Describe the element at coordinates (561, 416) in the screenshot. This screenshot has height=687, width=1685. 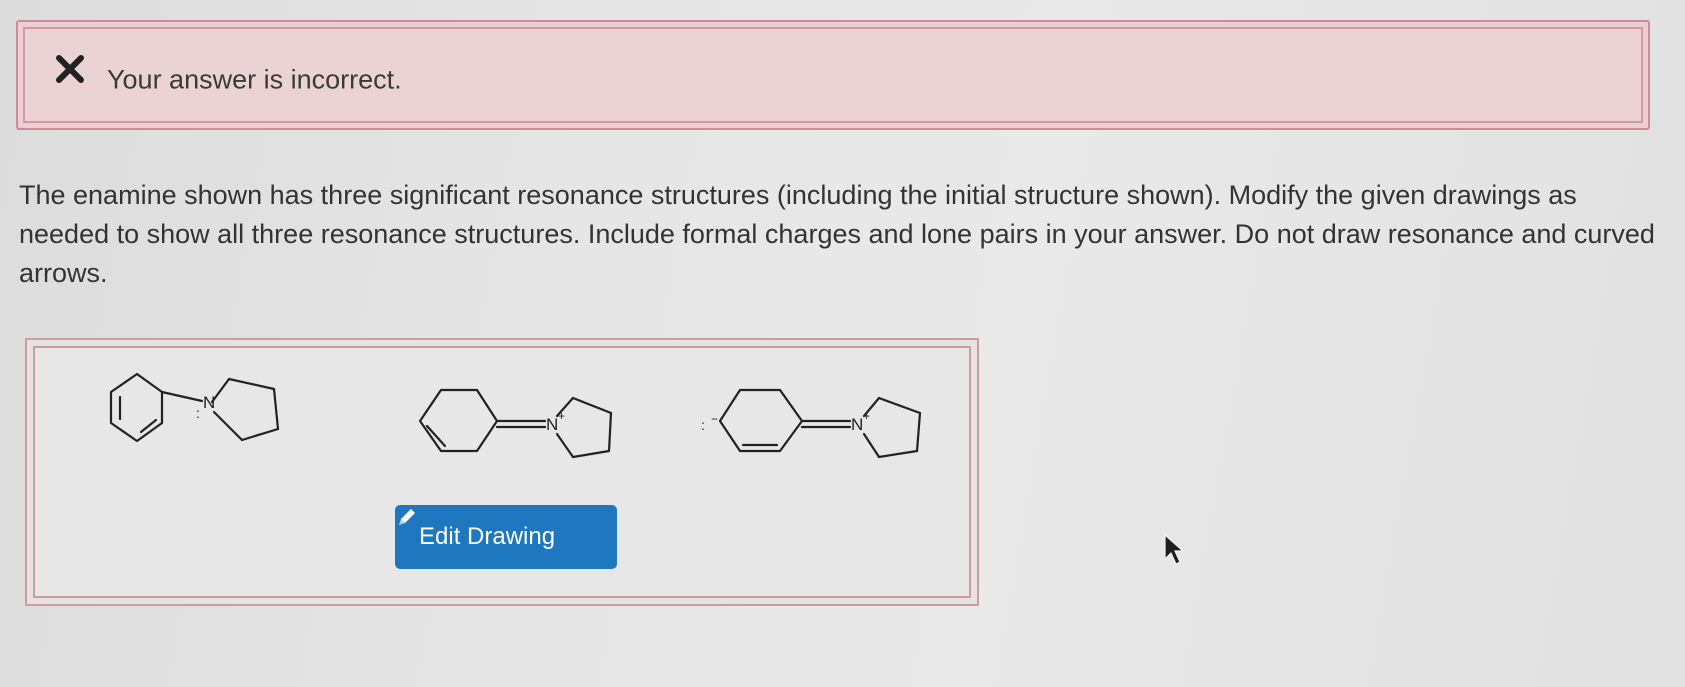
I see `charge-2: +` at that location.